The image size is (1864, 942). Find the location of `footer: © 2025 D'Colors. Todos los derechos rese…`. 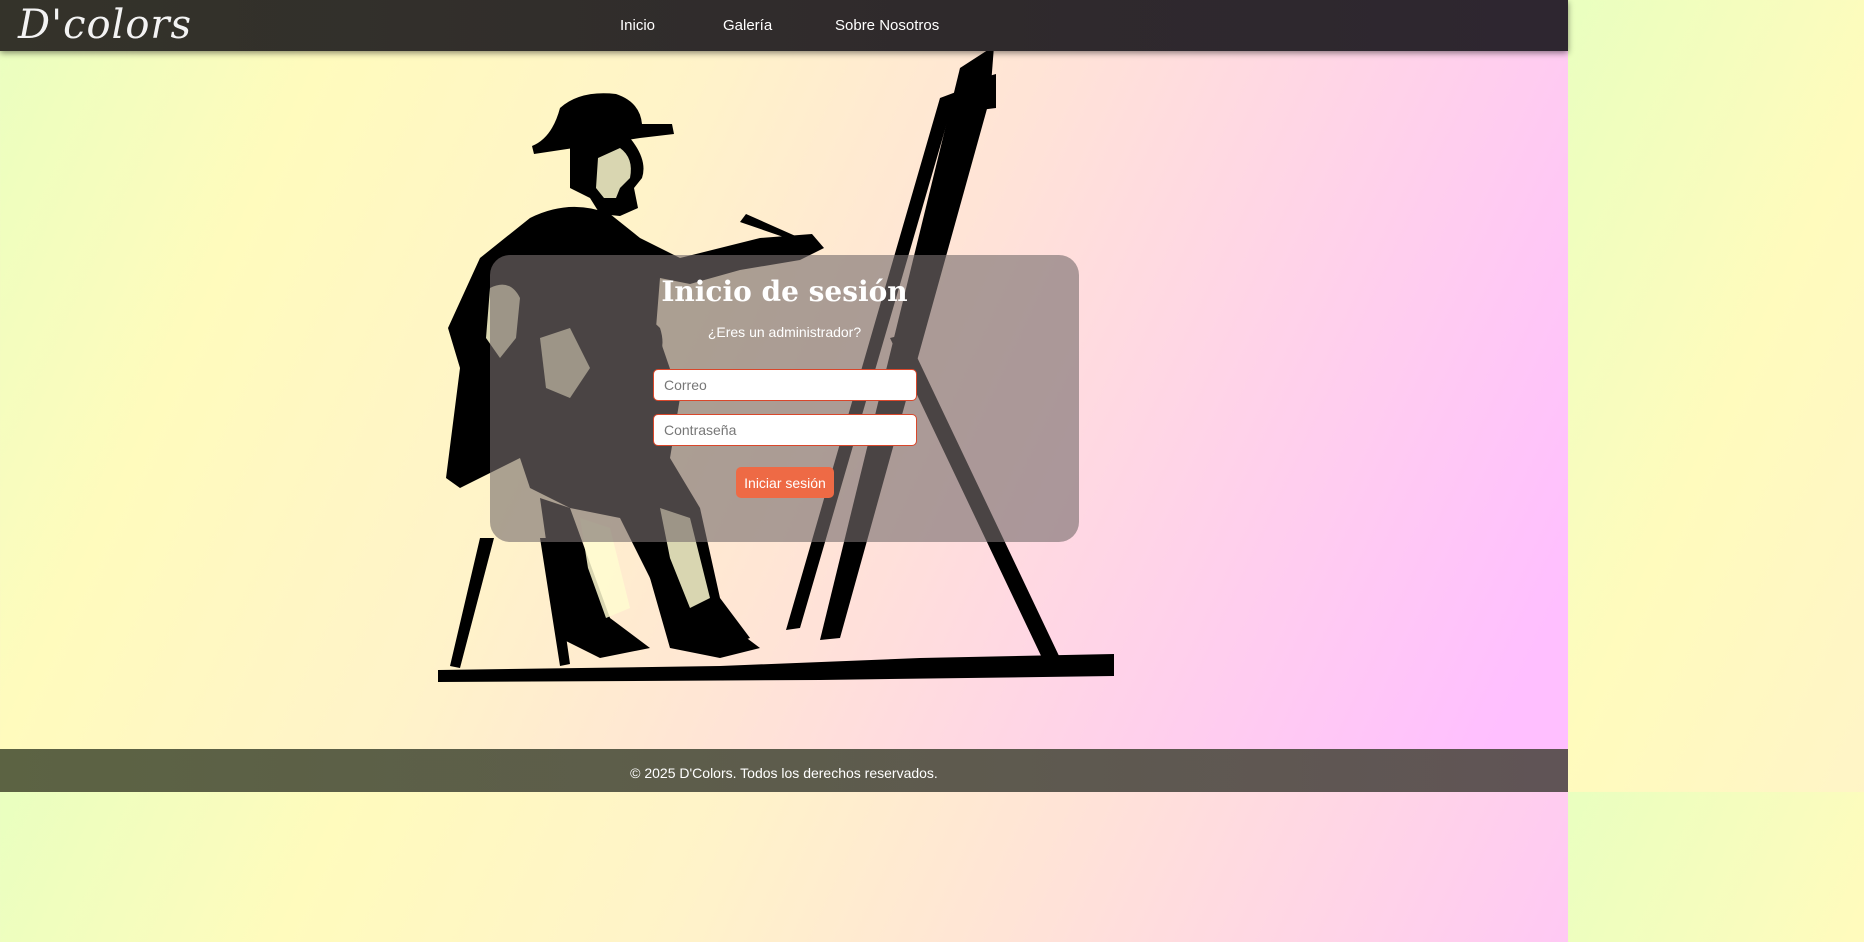

footer: © 2025 D'Colors. Todos los derechos rese… is located at coordinates (784, 770).